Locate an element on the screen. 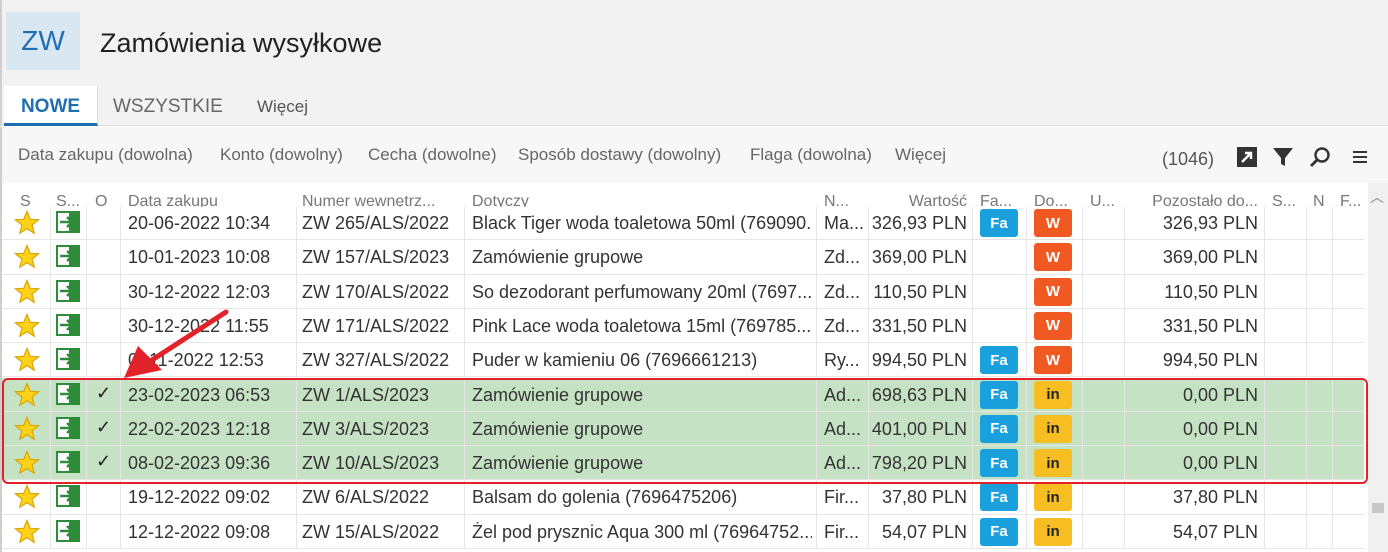  filter-feature: Cecha (dowolne) is located at coordinates (432, 155).